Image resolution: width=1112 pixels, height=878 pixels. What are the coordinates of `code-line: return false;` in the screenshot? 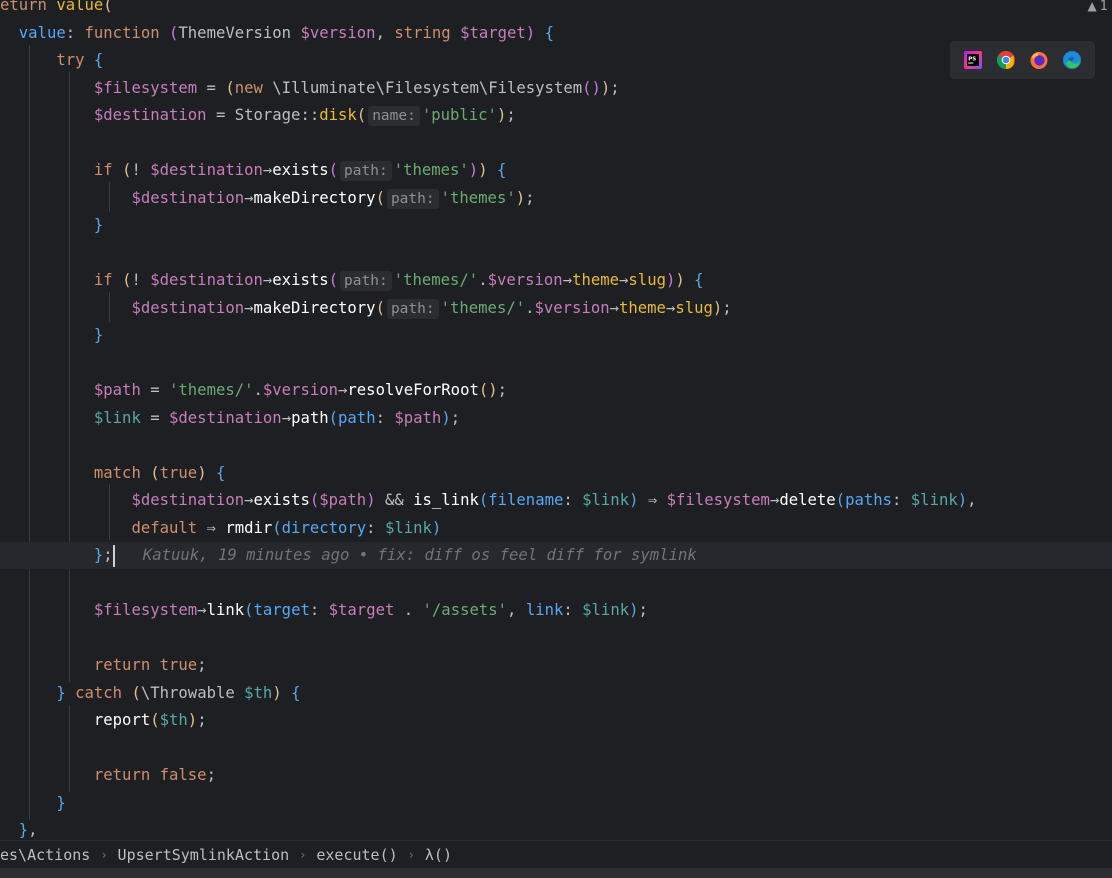 It's located at (556, 775).